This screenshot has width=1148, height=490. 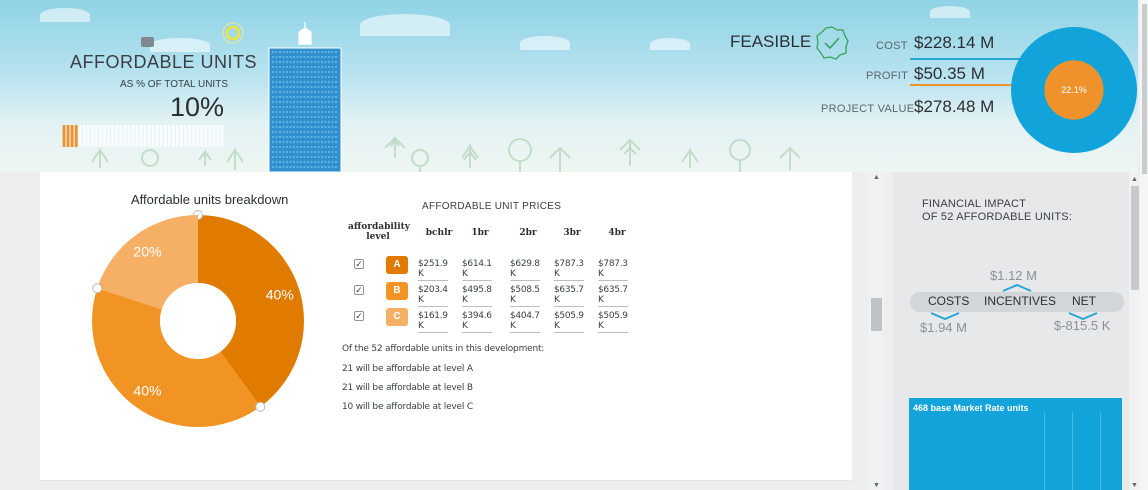 I want to click on price-cell: $161.9 K, so click(x=433, y=322).